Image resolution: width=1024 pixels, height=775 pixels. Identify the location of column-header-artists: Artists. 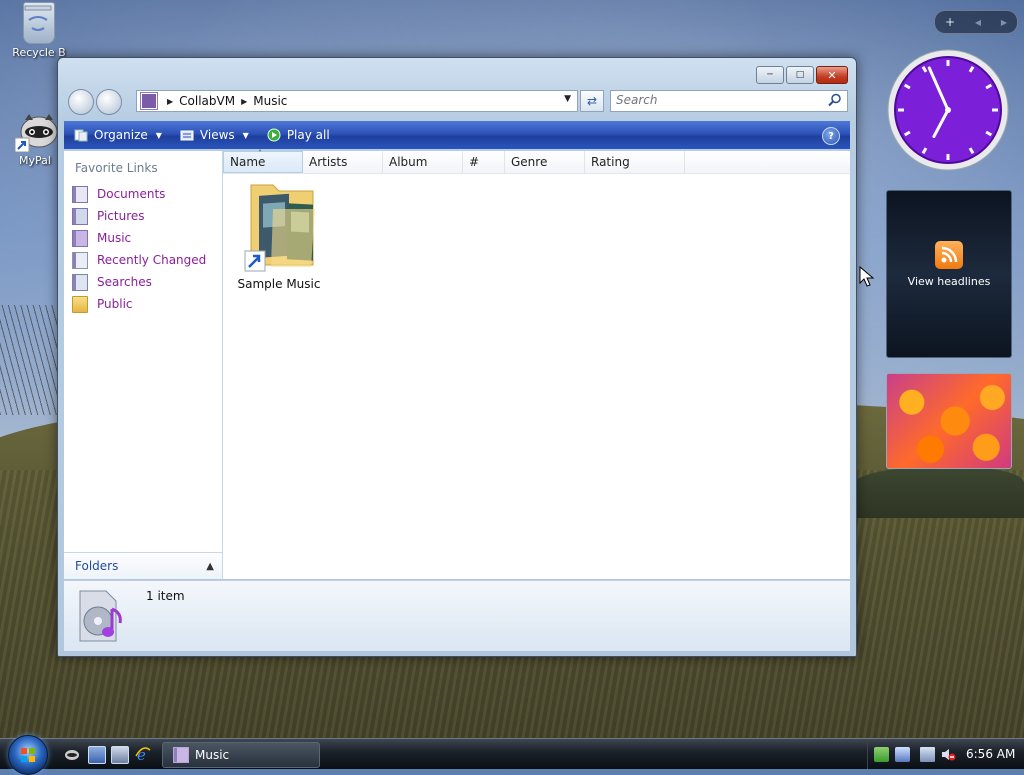
(343, 162).